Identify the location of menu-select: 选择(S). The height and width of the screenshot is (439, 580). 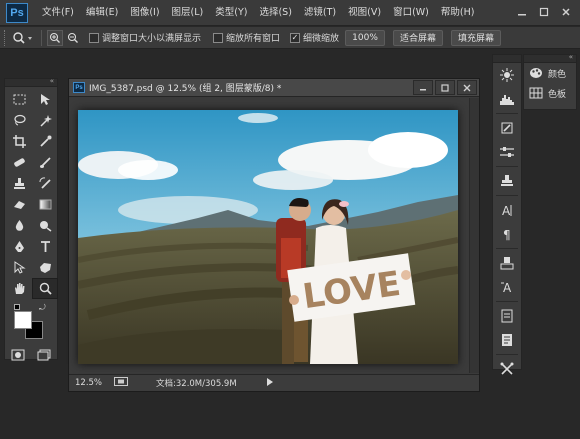
(275, 13).